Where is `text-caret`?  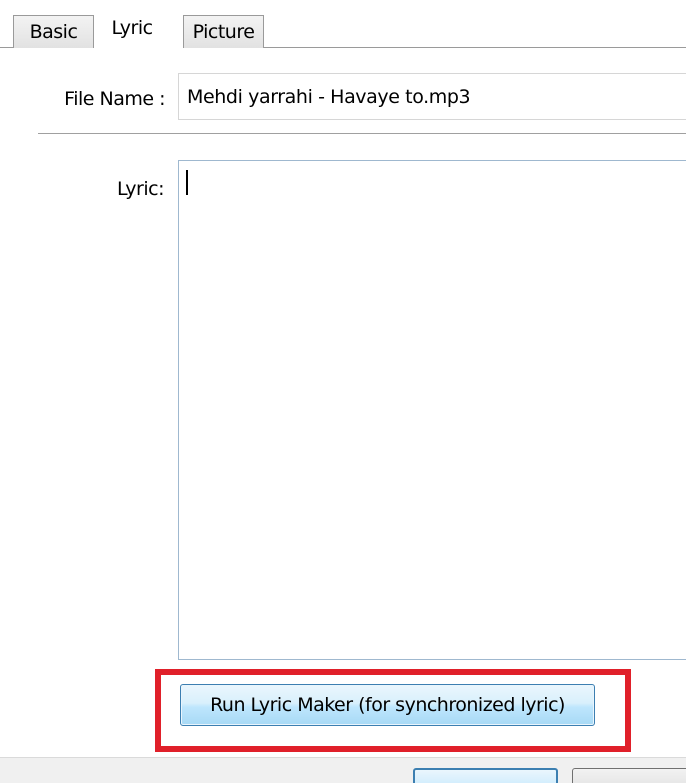 text-caret is located at coordinates (187, 182).